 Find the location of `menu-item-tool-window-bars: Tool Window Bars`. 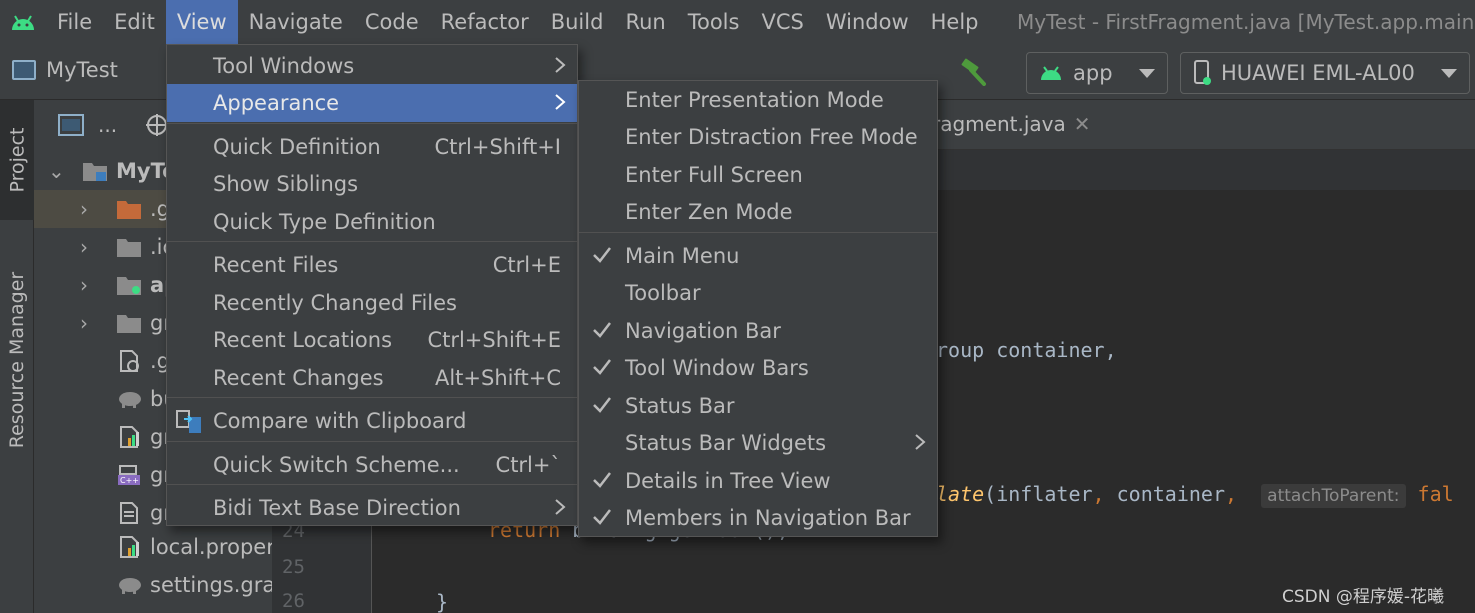

menu-item-tool-window-bars: Tool Window Bars is located at coordinates (758, 368).